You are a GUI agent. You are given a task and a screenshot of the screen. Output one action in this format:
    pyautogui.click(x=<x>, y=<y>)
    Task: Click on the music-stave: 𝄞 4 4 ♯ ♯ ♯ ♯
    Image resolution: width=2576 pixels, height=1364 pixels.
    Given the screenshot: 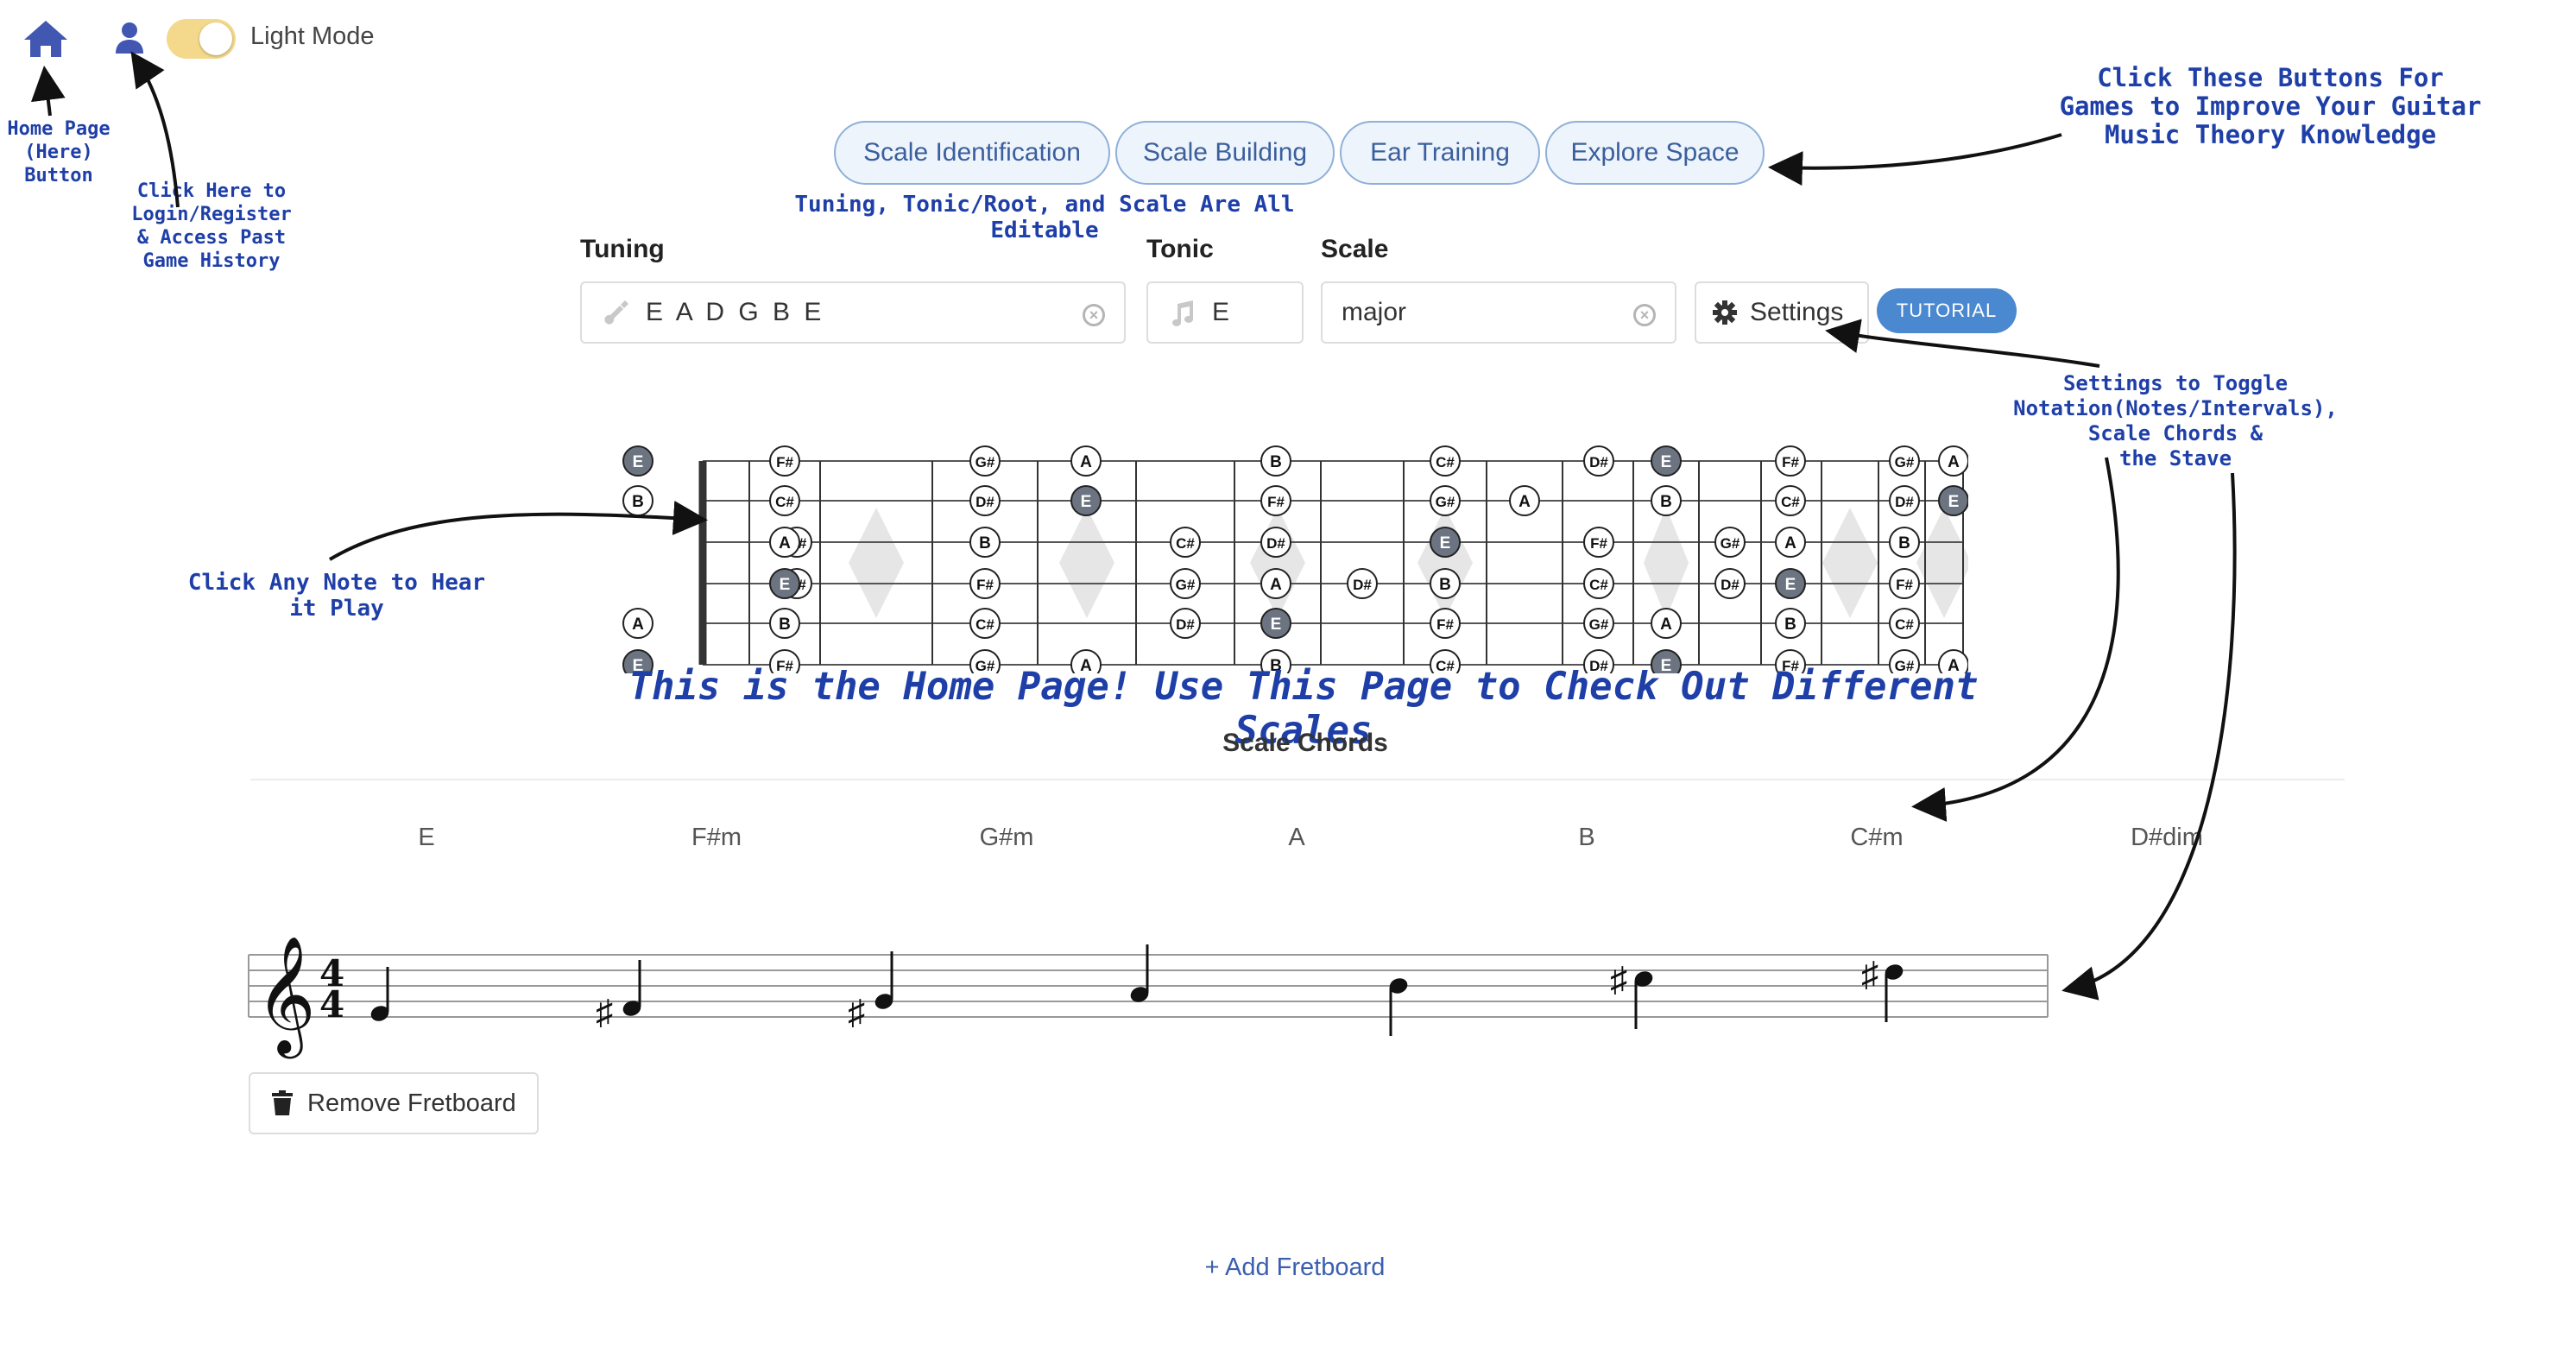 What is the action you would take?
    pyautogui.click(x=1148, y=996)
    